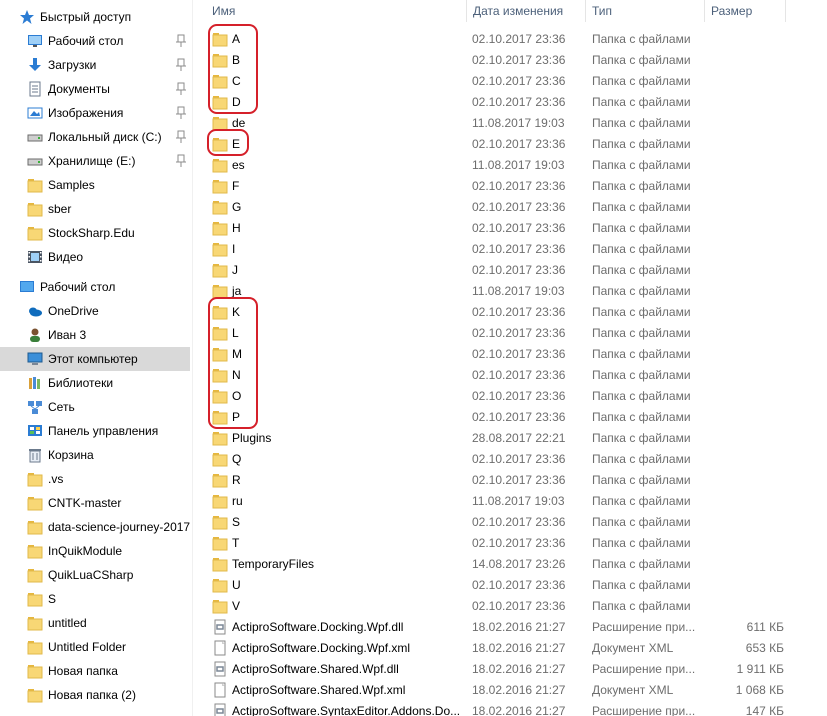  I want to click on nav-item: Библиотеки, so click(95, 383).